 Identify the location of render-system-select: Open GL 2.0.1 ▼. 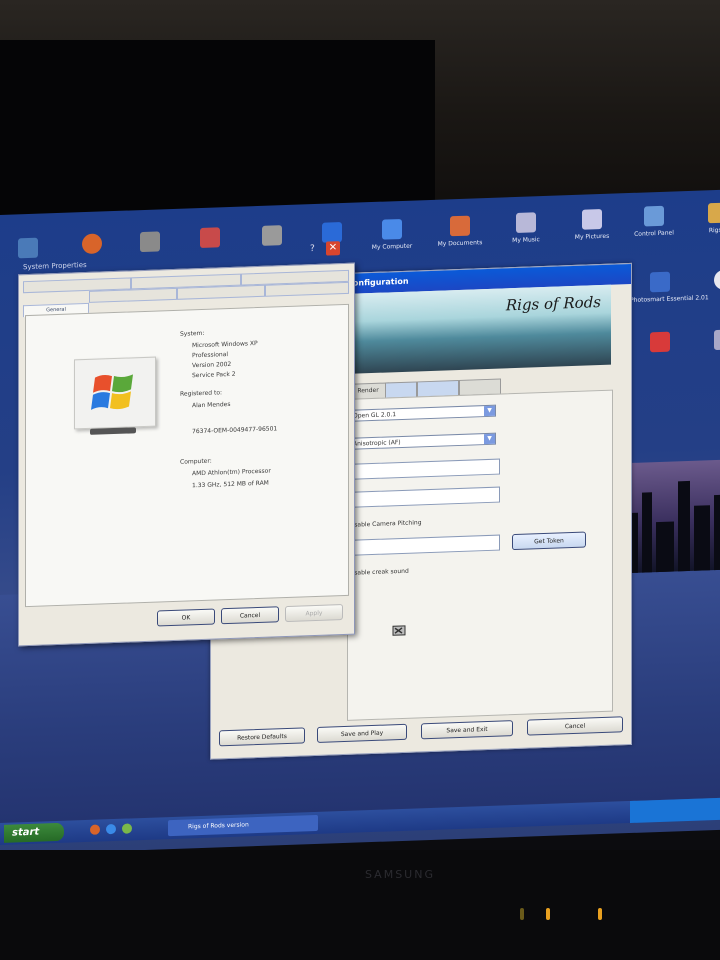
(422, 413).